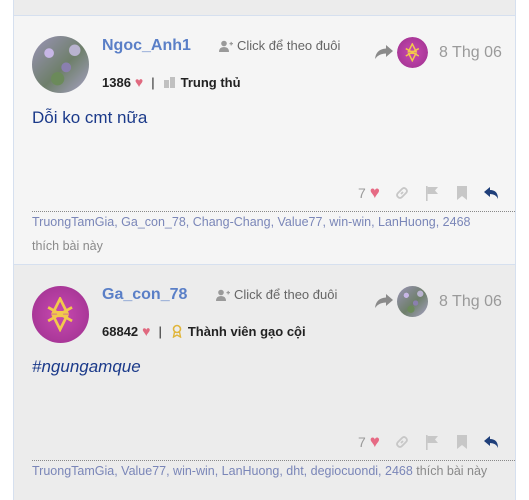  What do you see at coordinates (210, 82) in the screenshot?
I see `rank-label: Trung thủ` at bounding box center [210, 82].